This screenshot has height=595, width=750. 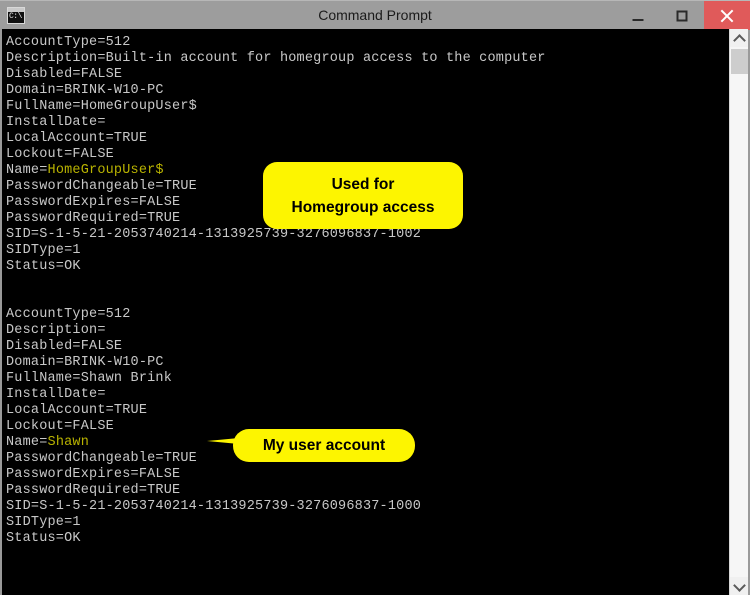 I want to click on close-icon, so click(x=727, y=16).